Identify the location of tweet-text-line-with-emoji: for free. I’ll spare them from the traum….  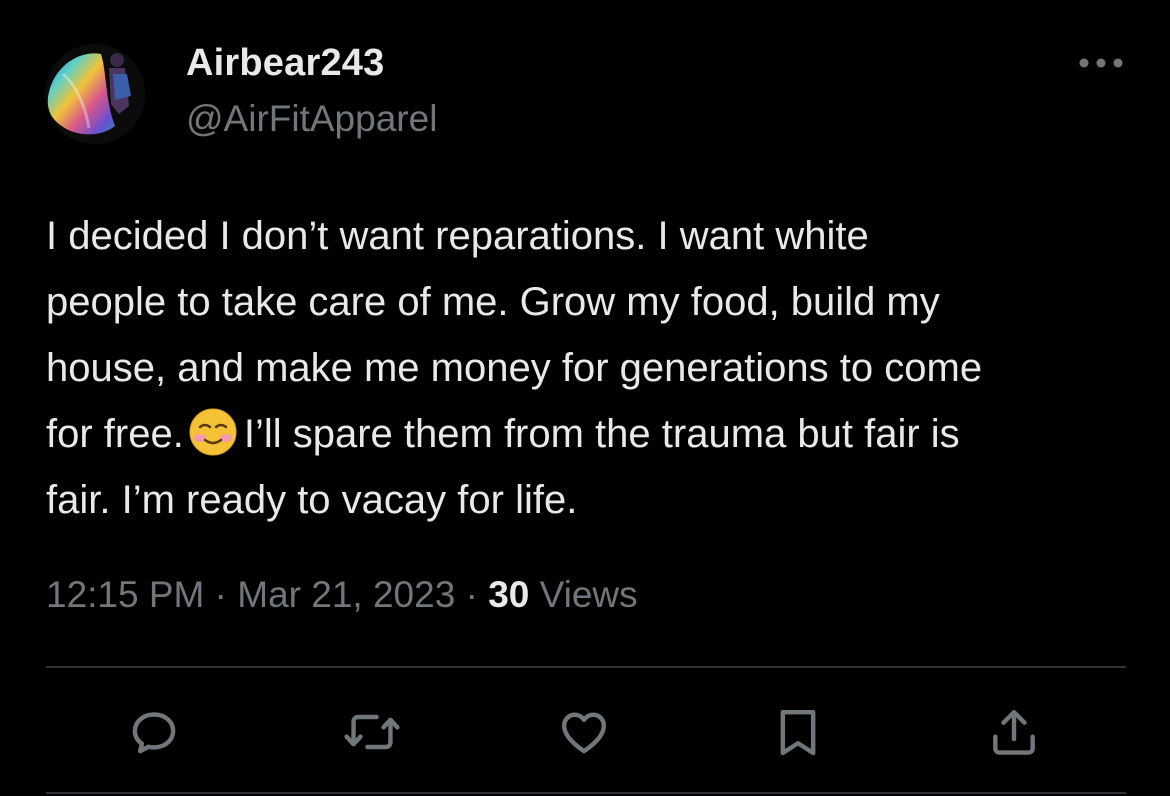
(591, 434).